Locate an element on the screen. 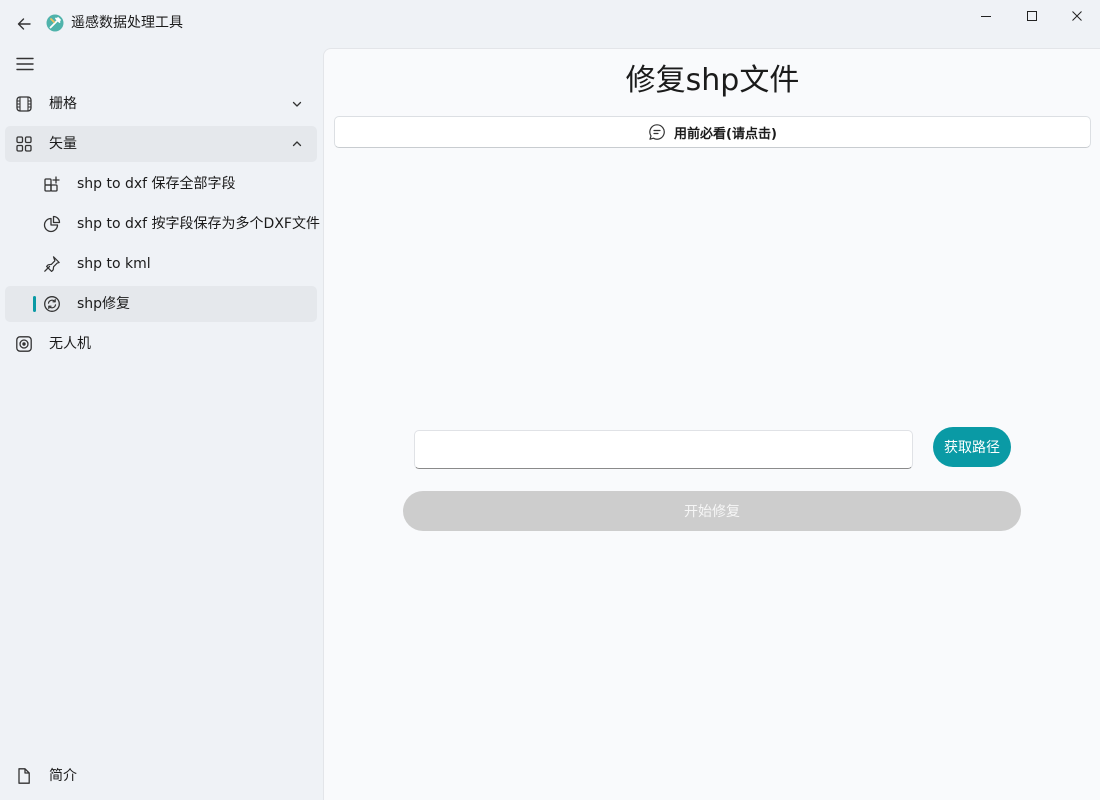  sidebar-item-vector: 矢量 is located at coordinates (161, 144).